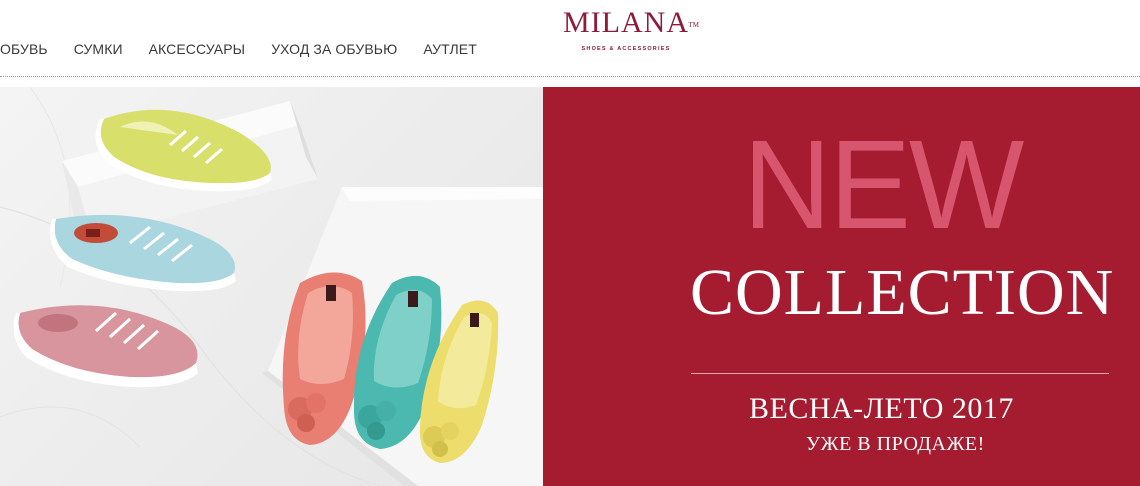  Describe the element at coordinates (24, 49) in the screenshot. I see `nav-item-shoes: ОБУВЬ` at that location.